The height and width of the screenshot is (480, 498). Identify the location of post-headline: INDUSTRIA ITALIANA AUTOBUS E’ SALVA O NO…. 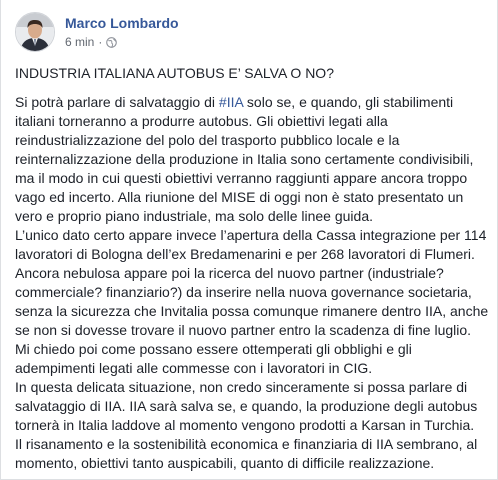
(174, 73).